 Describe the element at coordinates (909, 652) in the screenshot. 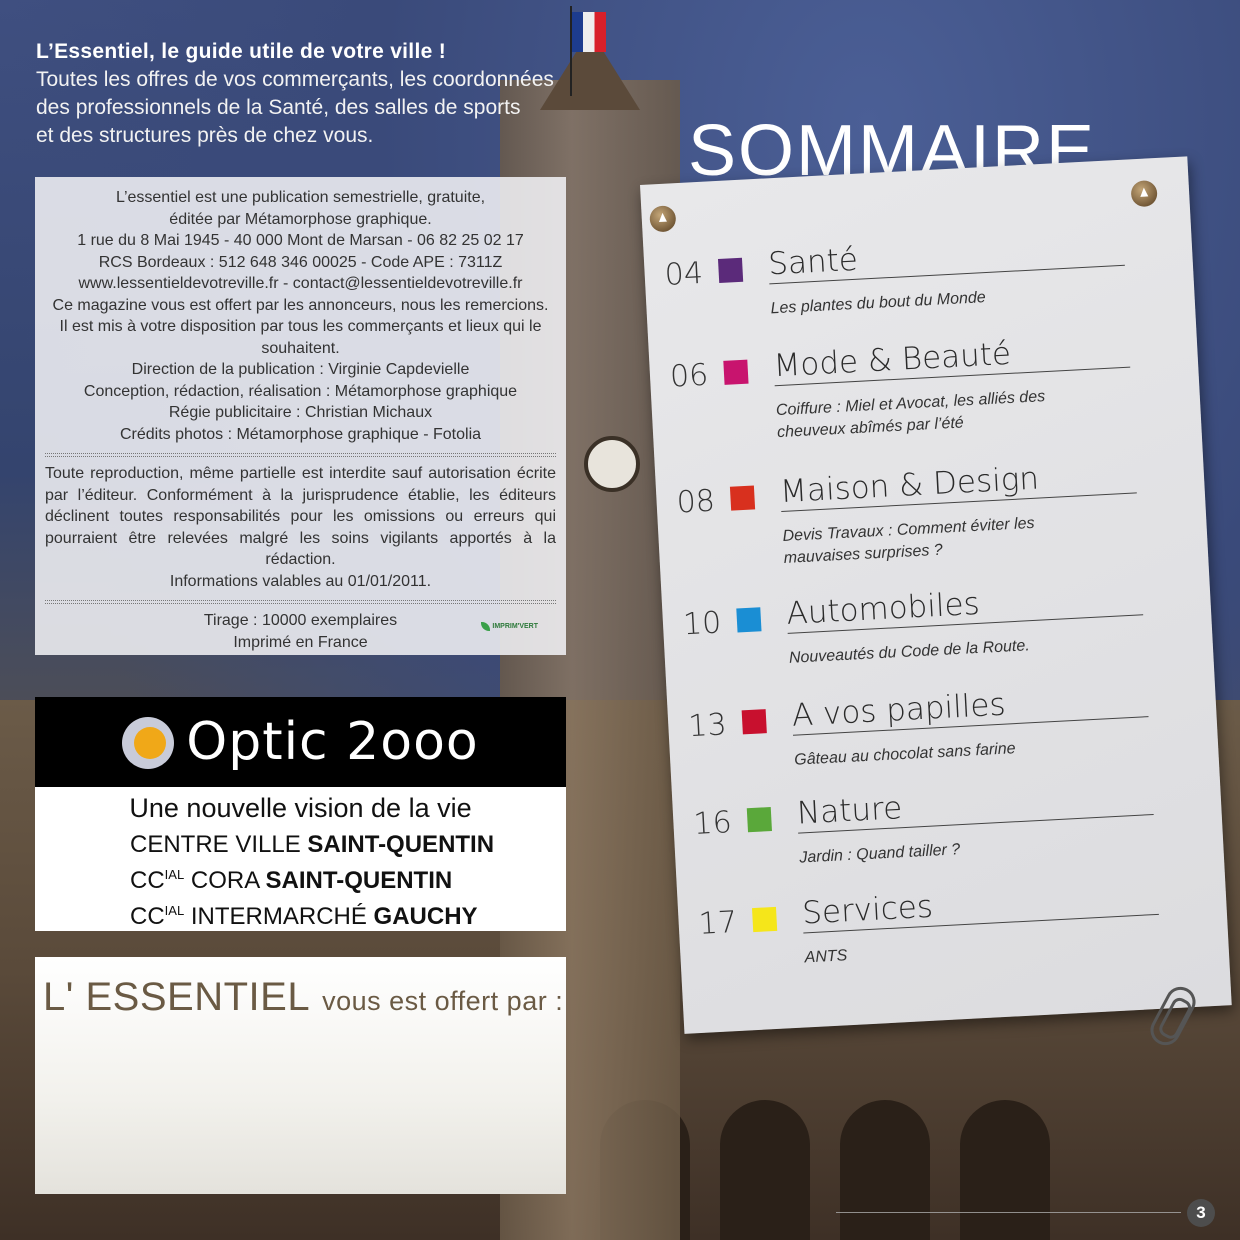

I see `entry-subtitle: Nouveautés du Code de la Route.` at that location.